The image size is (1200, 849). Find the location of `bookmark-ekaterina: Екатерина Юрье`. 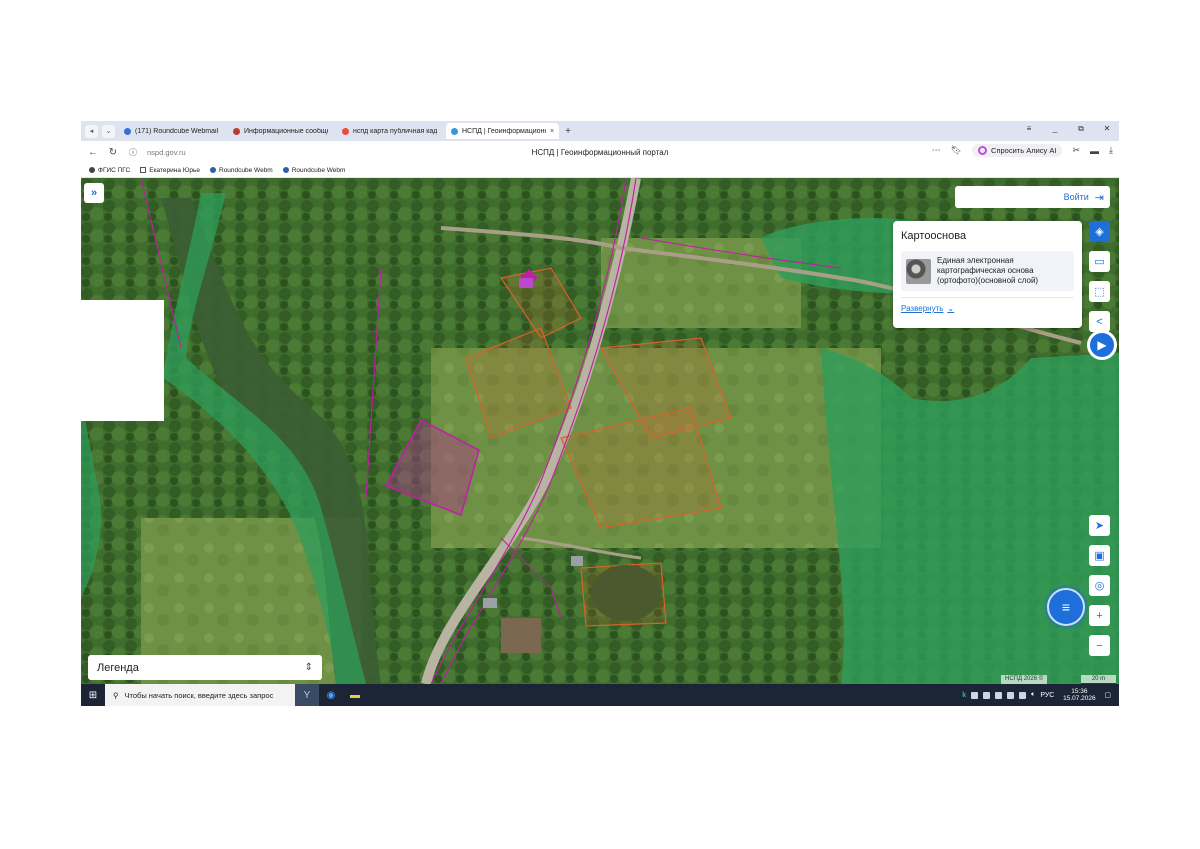

bookmark-ekaterina: Екатерина Юрье is located at coordinates (170, 170).